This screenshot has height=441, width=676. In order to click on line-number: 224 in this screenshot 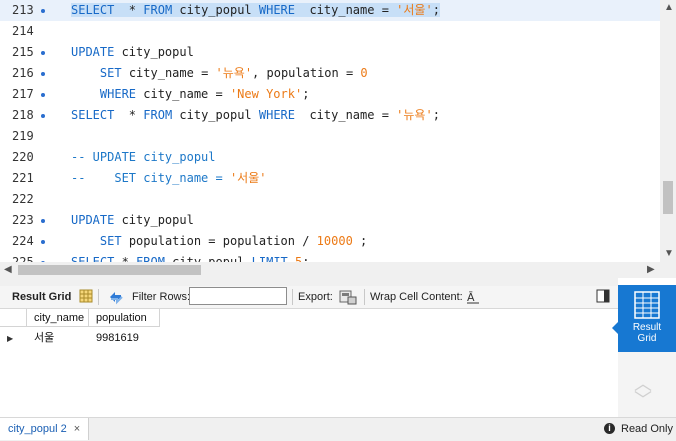, I will do `click(23, 241)`.